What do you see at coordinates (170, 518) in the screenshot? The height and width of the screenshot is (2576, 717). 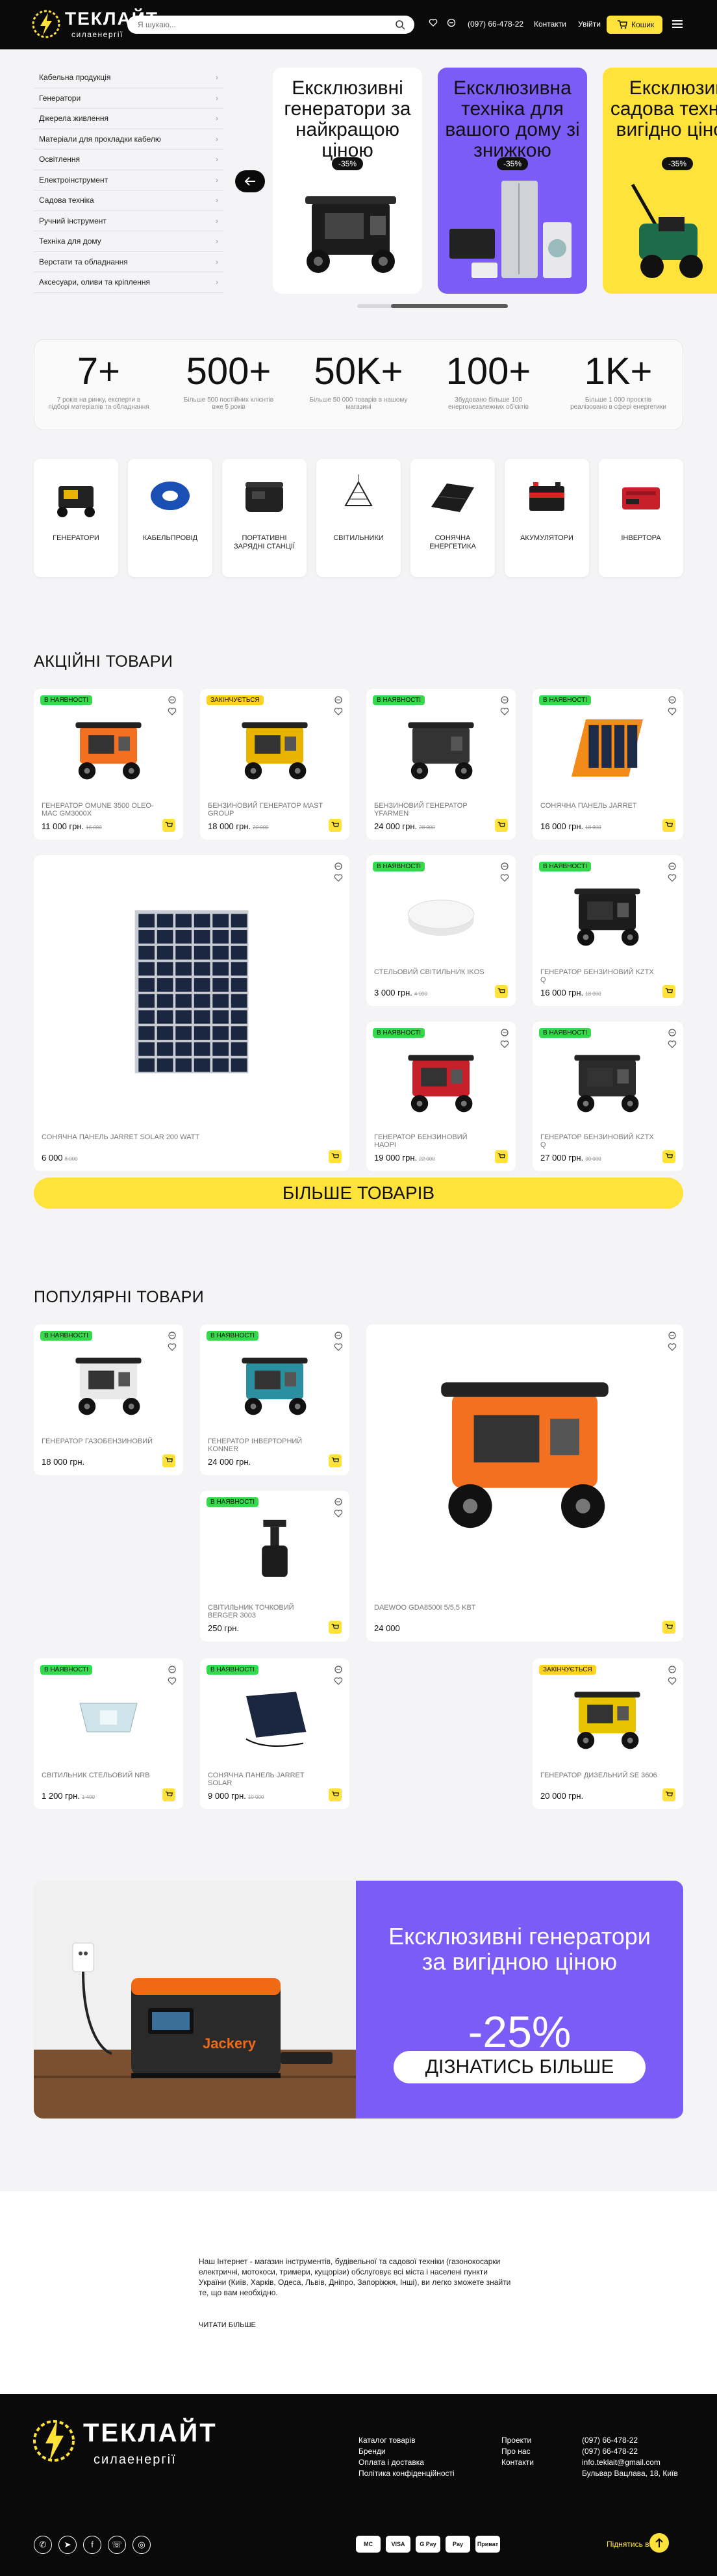 I see `category-card: КАБЕЛЬПРОВІД` at bounding box center [170, 518].